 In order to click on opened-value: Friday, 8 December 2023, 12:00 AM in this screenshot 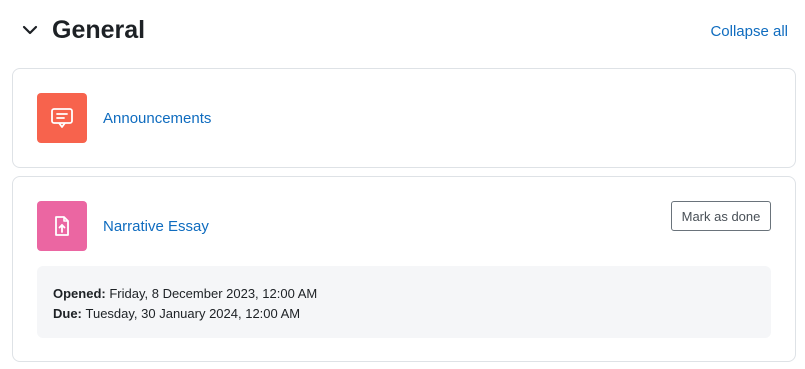, I will do `click(213, 293)`.